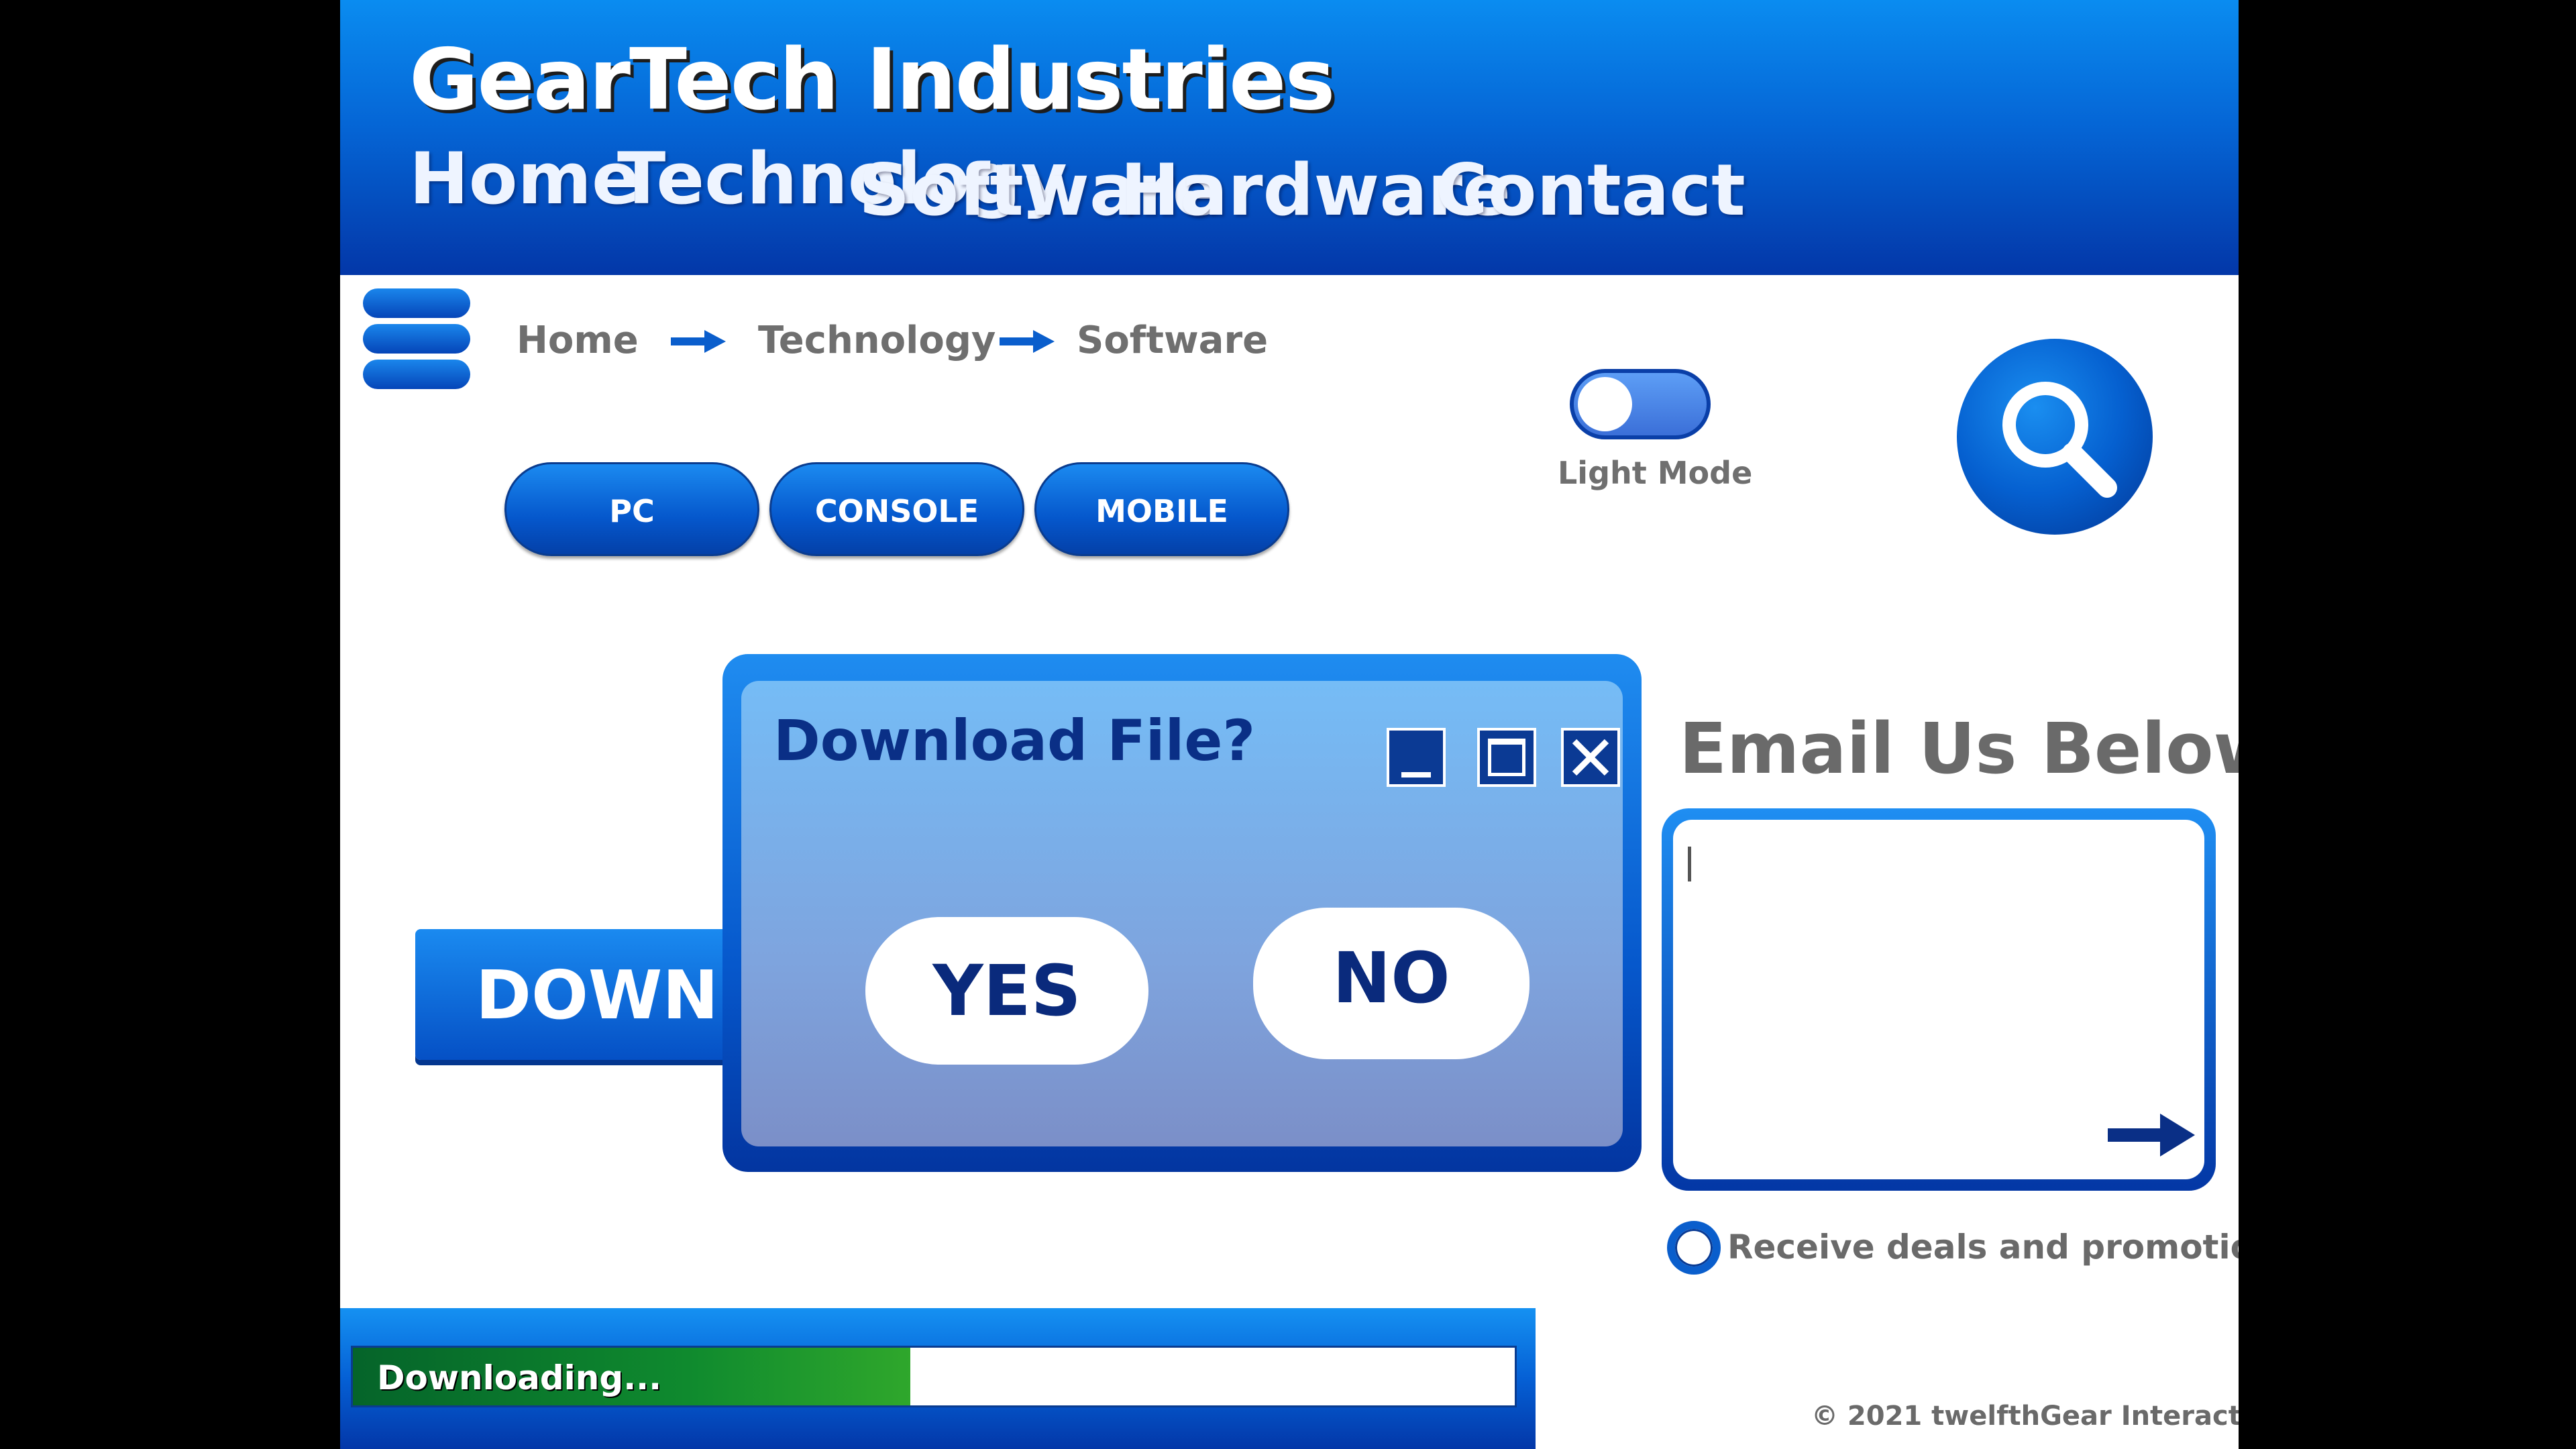 The image size is (2576, 1449). I want to click on filter-mobile-button: MOBILE, so click(1161, 509).